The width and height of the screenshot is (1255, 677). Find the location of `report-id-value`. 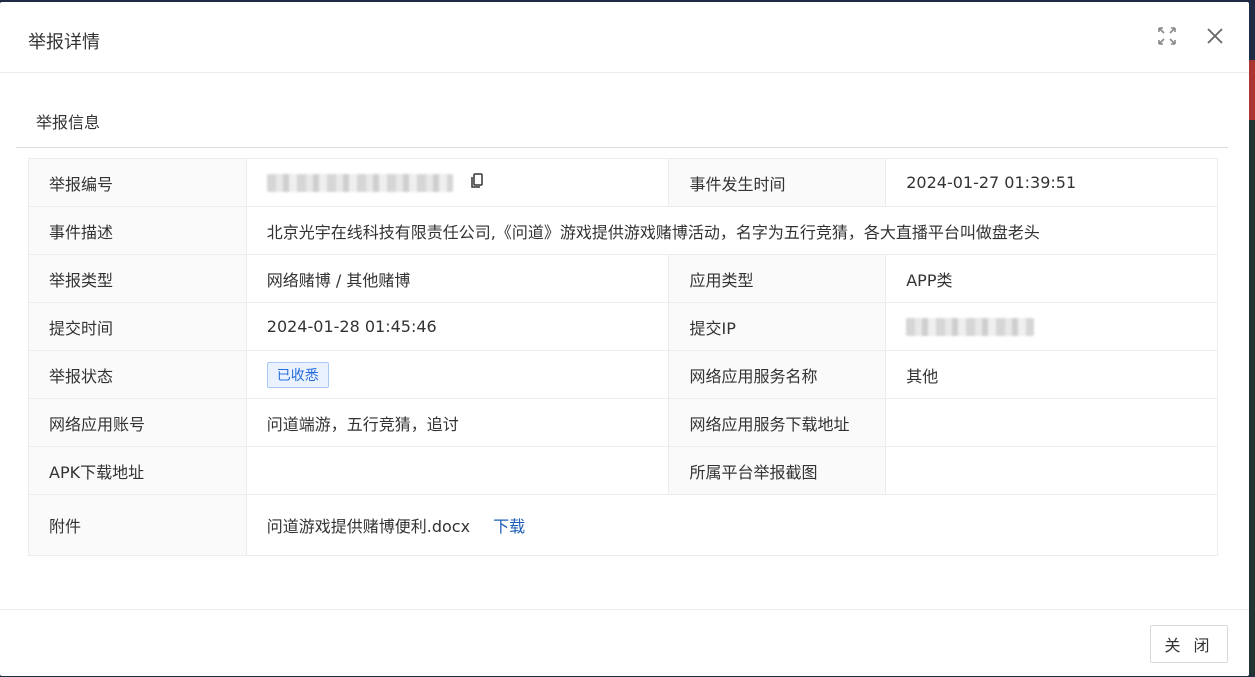

report-id-value is located at coordinates (457, 182).